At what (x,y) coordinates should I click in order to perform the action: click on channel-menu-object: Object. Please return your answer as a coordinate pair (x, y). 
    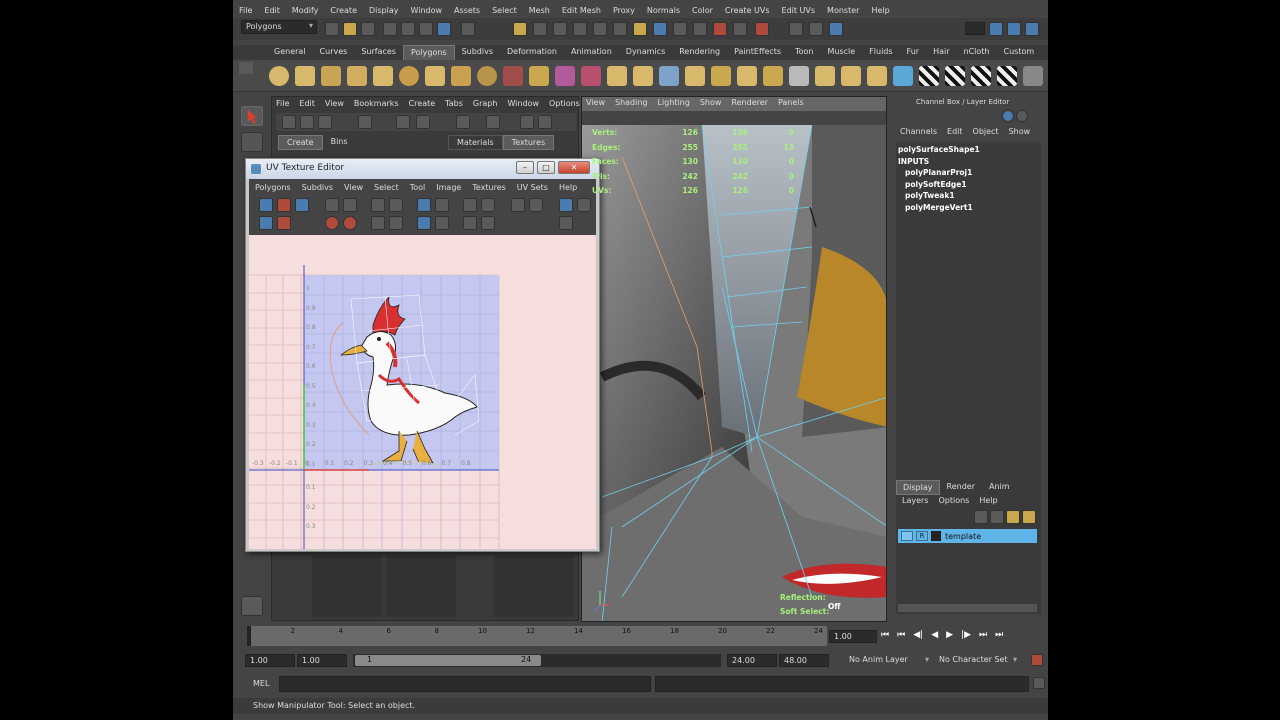
    Looking at the image, I should click on (986, 131).